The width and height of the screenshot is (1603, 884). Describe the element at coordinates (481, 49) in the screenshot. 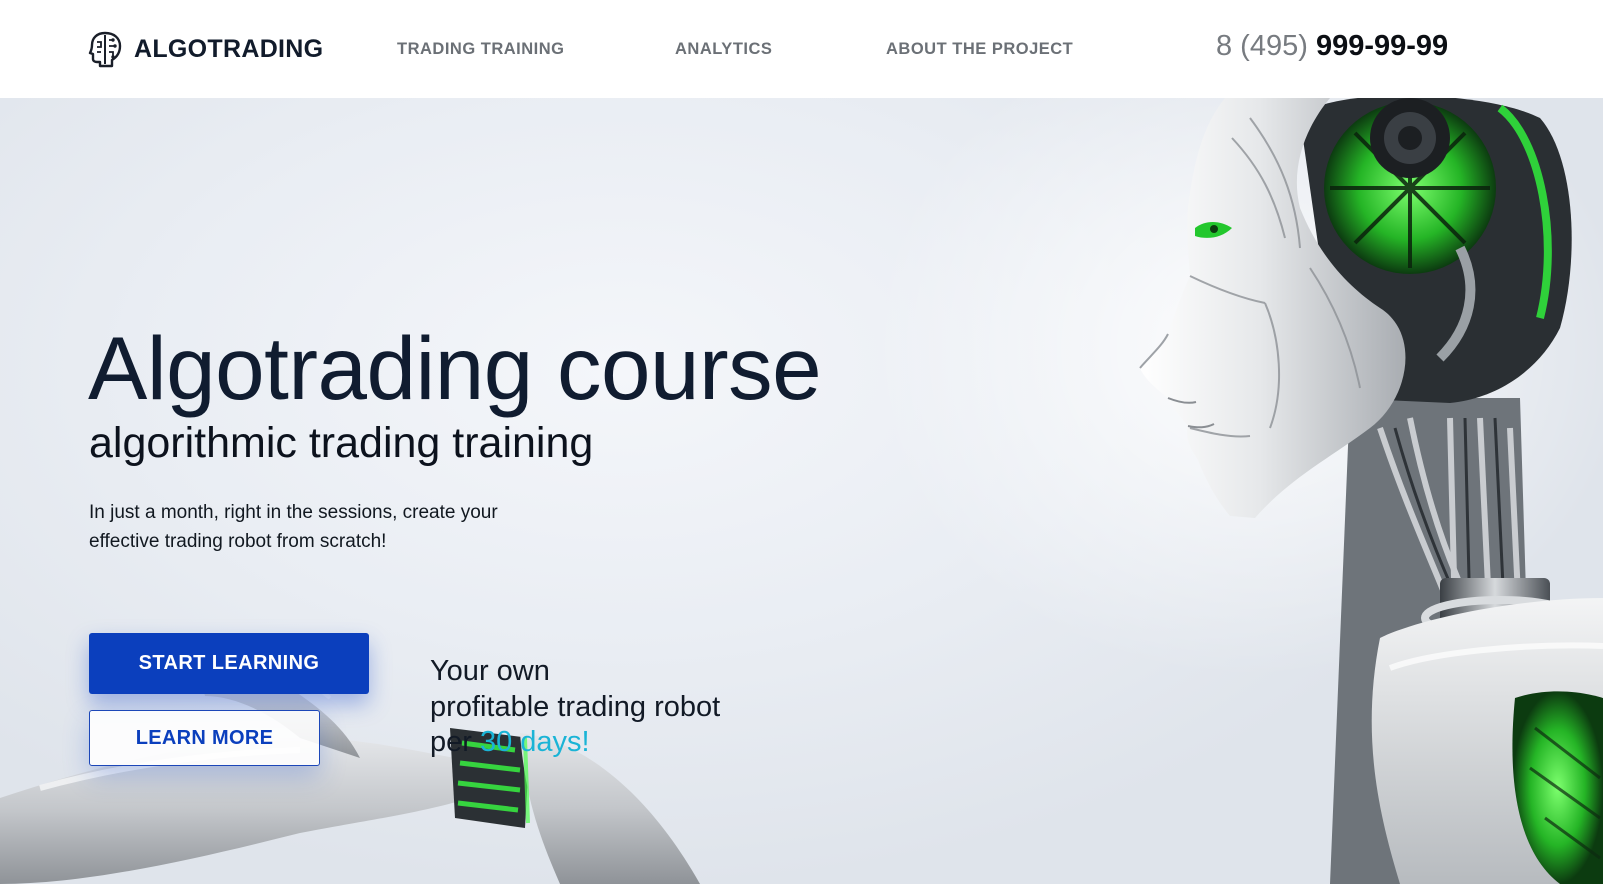

I see `nav-trading-training: TRADING TRAINING` at that location.